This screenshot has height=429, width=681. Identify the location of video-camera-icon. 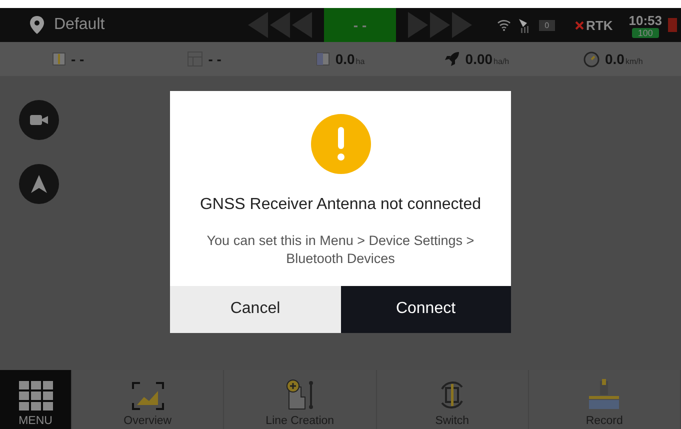
(39, 120).